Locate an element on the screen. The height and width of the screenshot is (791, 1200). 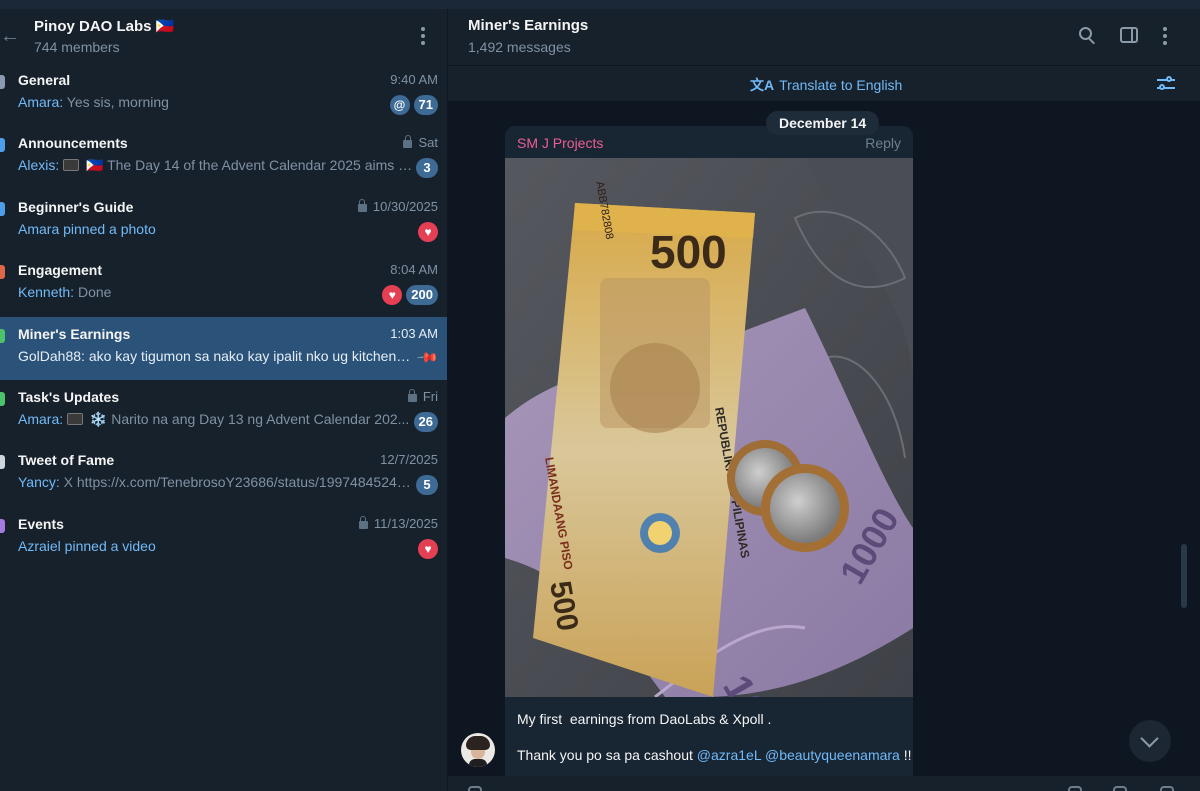
group-title: Pinoy DAO Labs 🇵🇭 is located at coordinates (104, 26).